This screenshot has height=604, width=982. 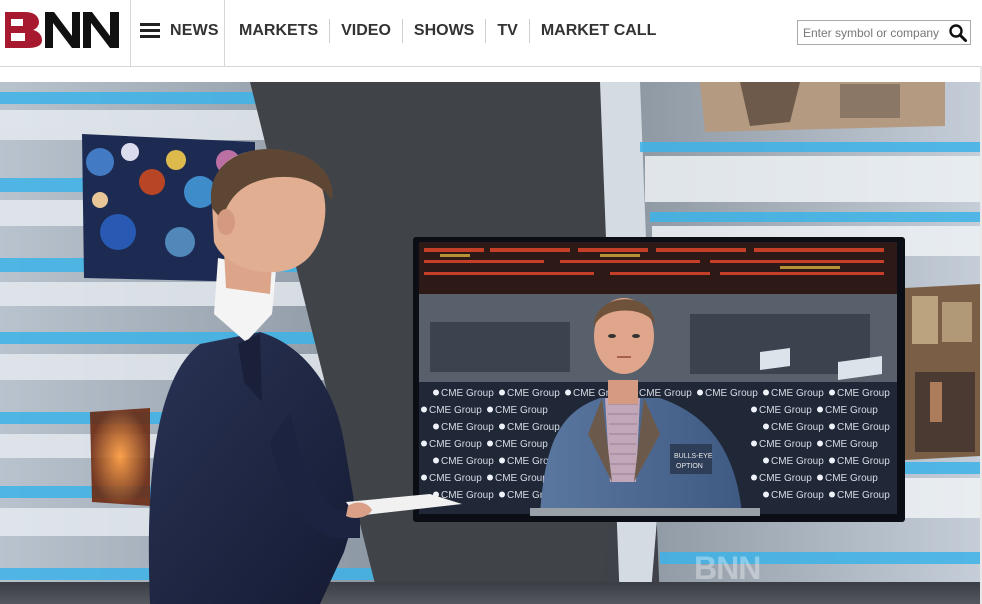 What do you see at coordinates (958, 33) in the screenshot?
I see `search-icon` at bounding box center [958, 33].